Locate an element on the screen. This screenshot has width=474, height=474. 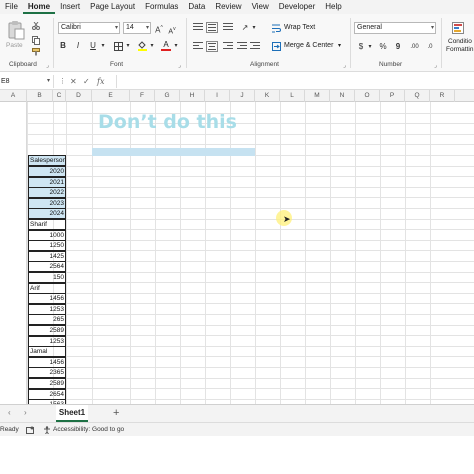
font-launcher-icon: ⌟ is located at coordinates (179, 65).